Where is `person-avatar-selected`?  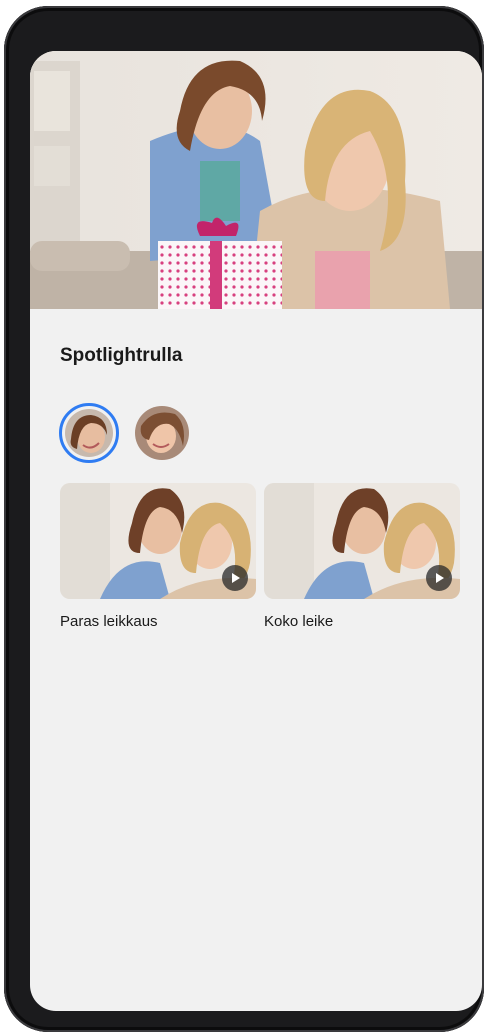
person-avatar-selected is located at coordinates (89, 433).